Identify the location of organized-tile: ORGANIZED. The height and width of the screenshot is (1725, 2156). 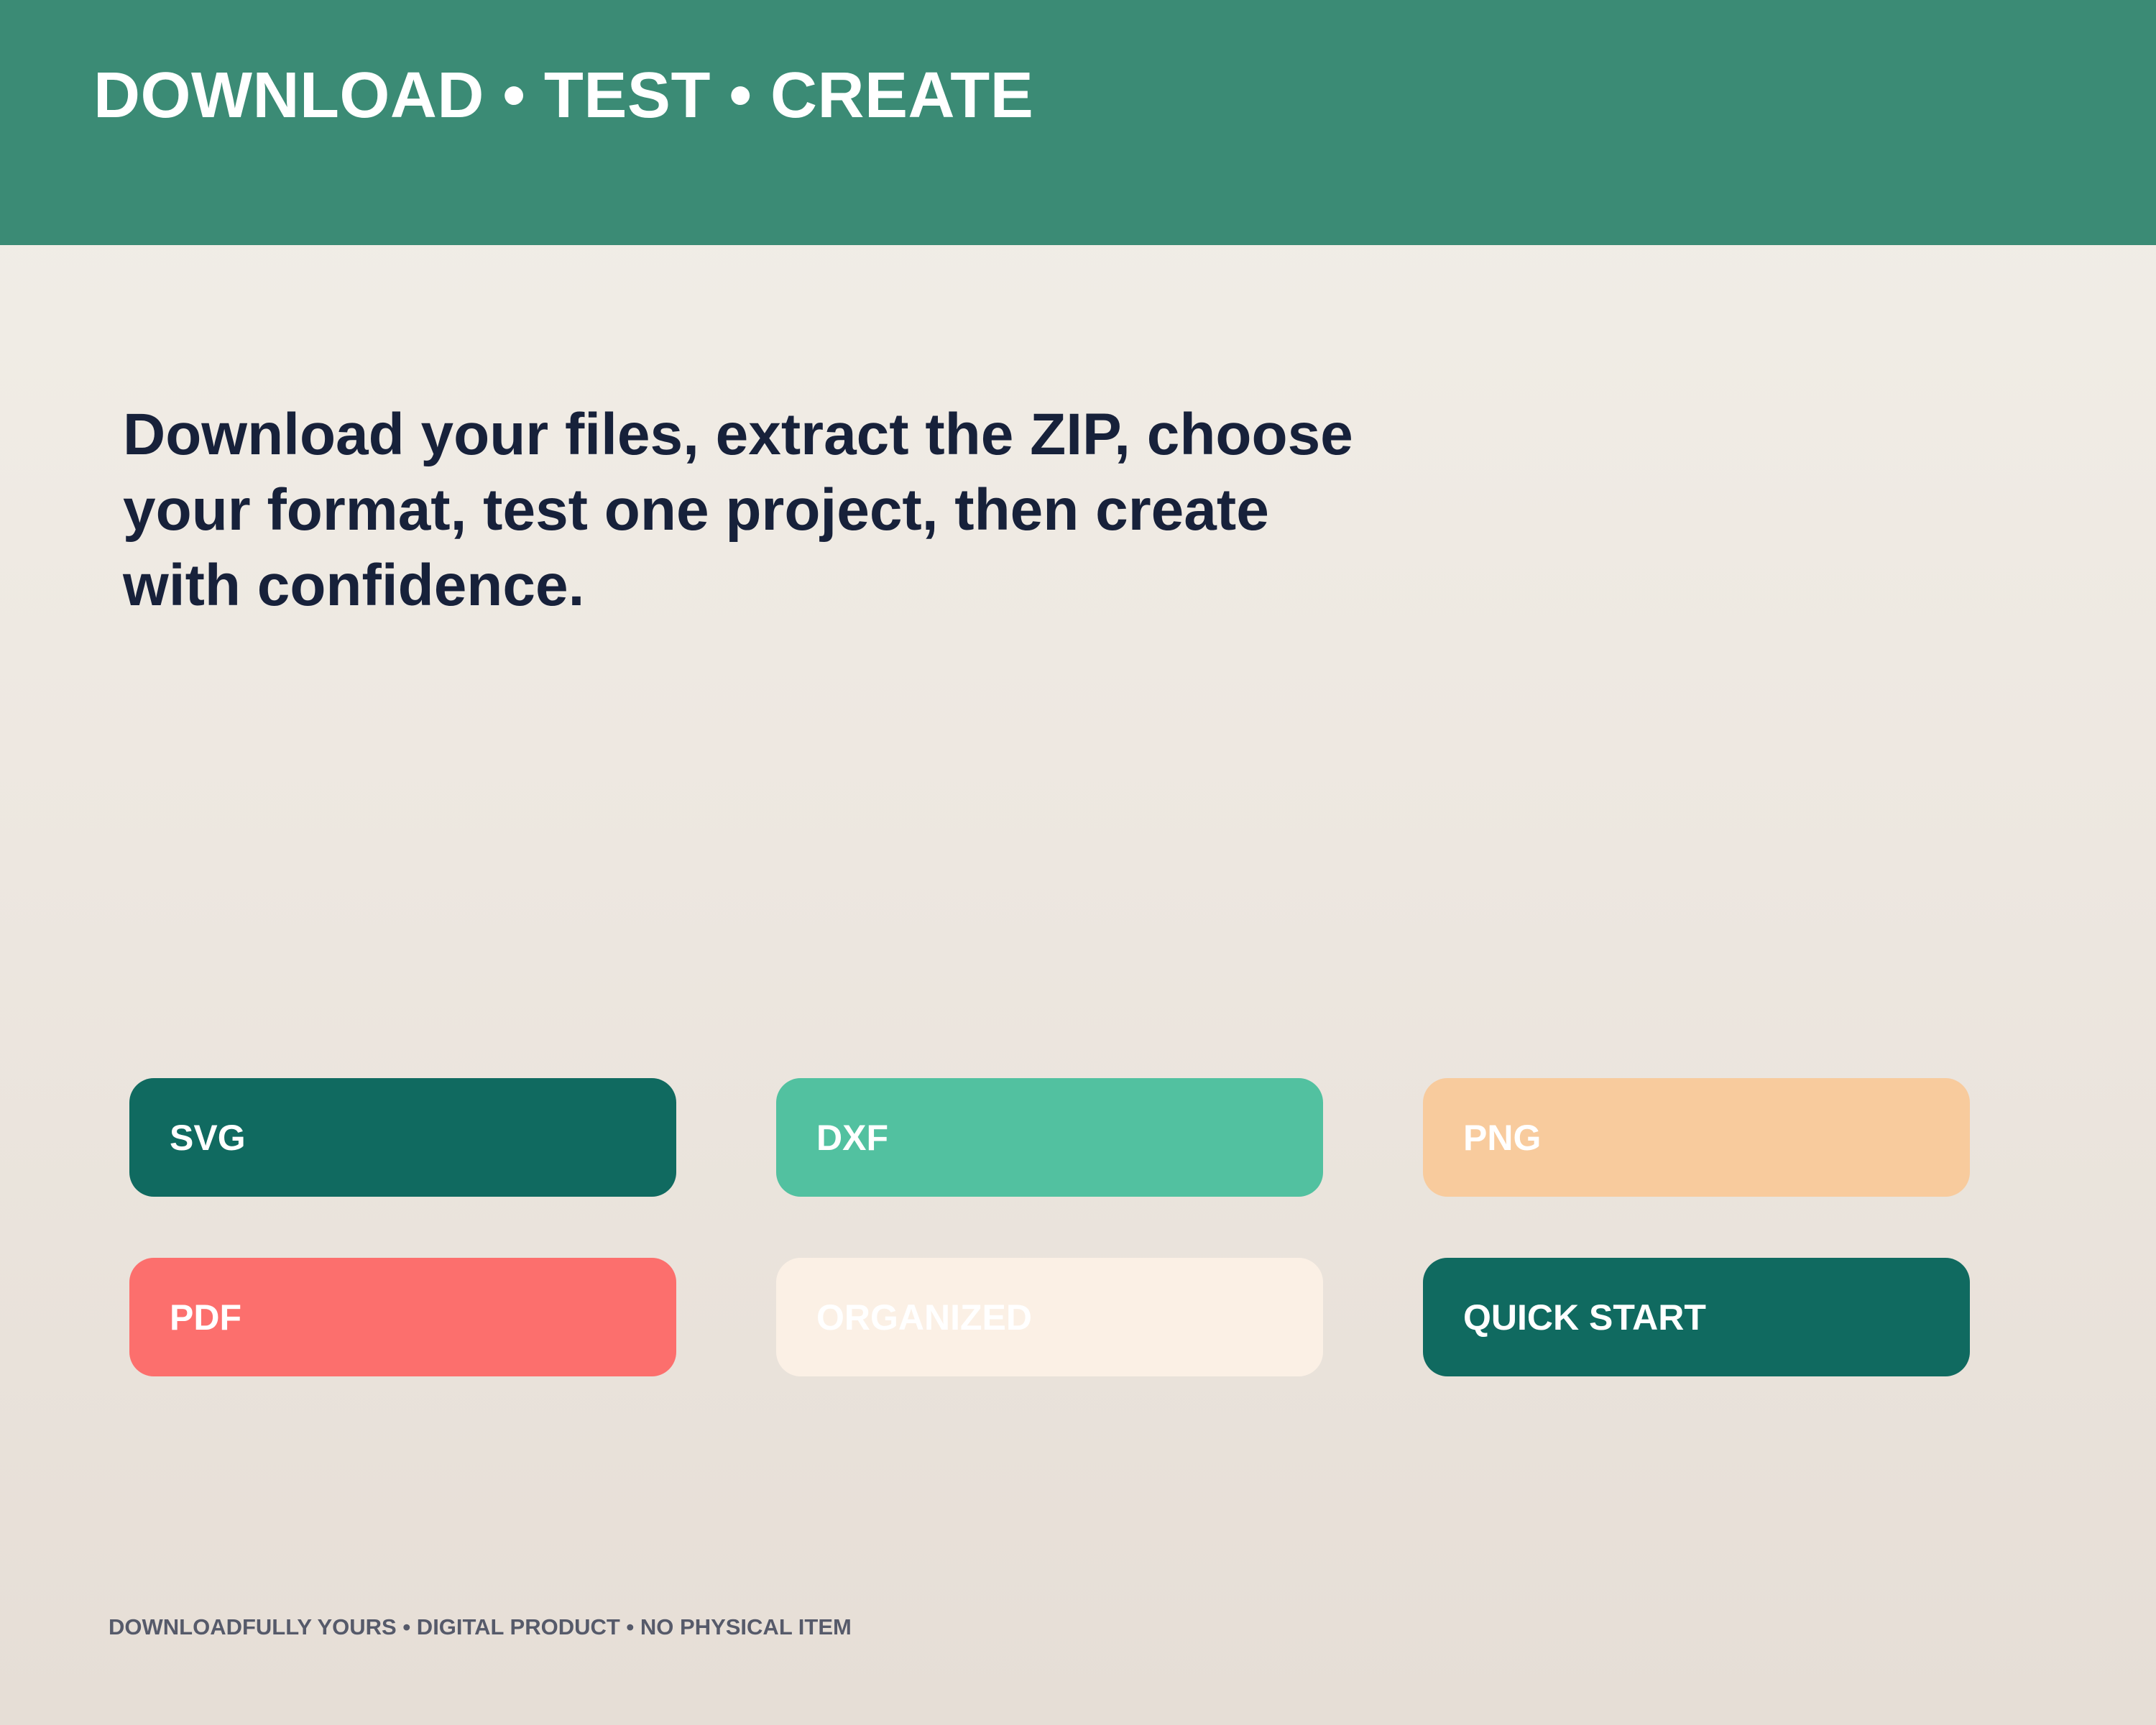
(1049, 1317).